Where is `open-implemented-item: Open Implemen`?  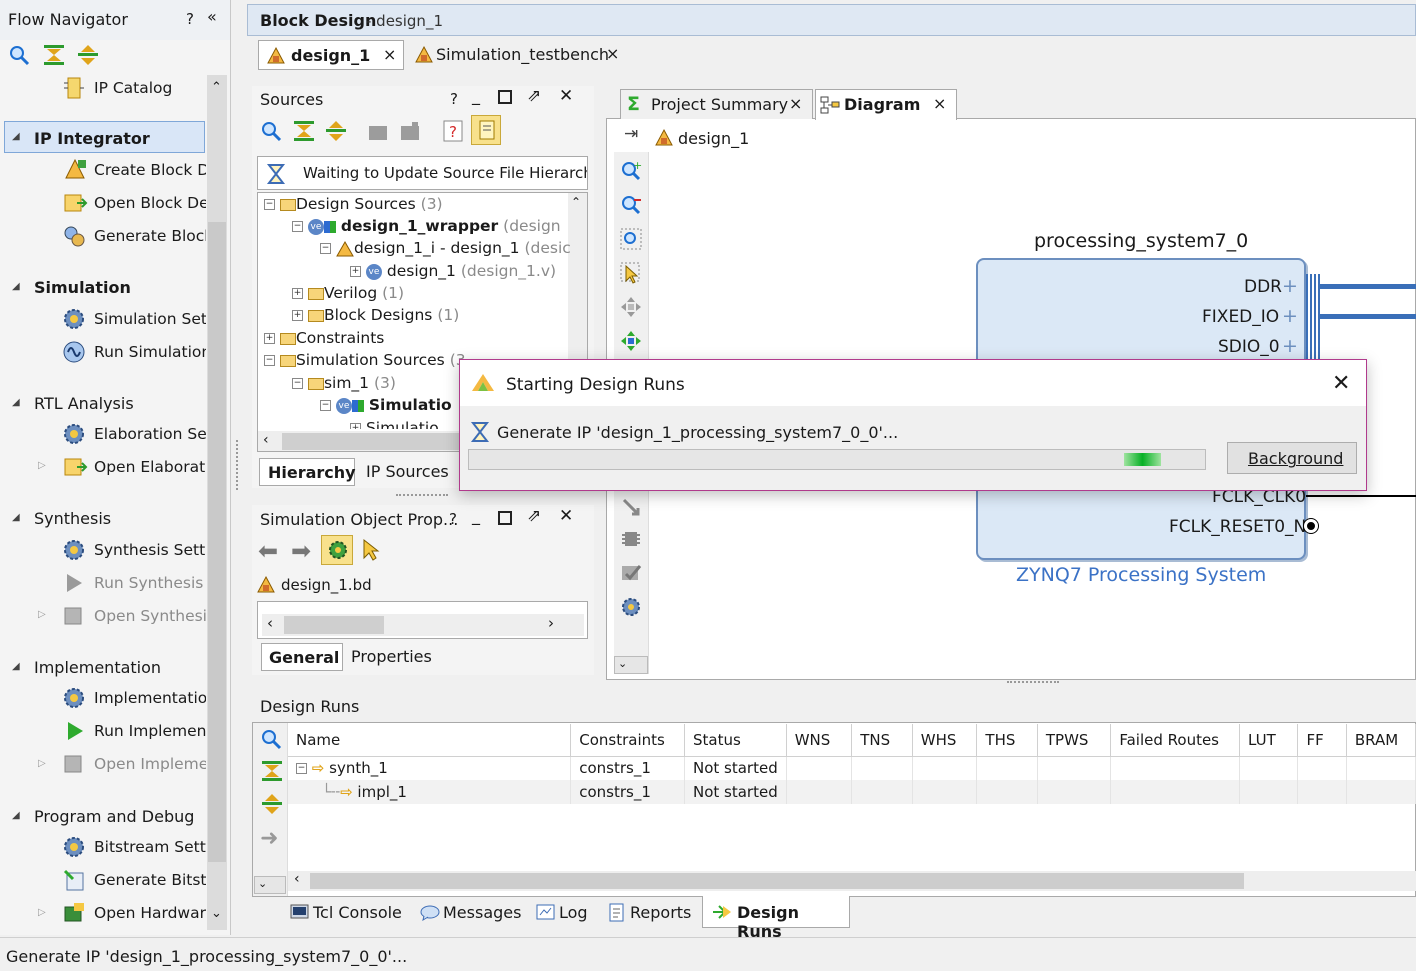
open-implemented-item: Open Implemen is located at coordinates (150, 764).